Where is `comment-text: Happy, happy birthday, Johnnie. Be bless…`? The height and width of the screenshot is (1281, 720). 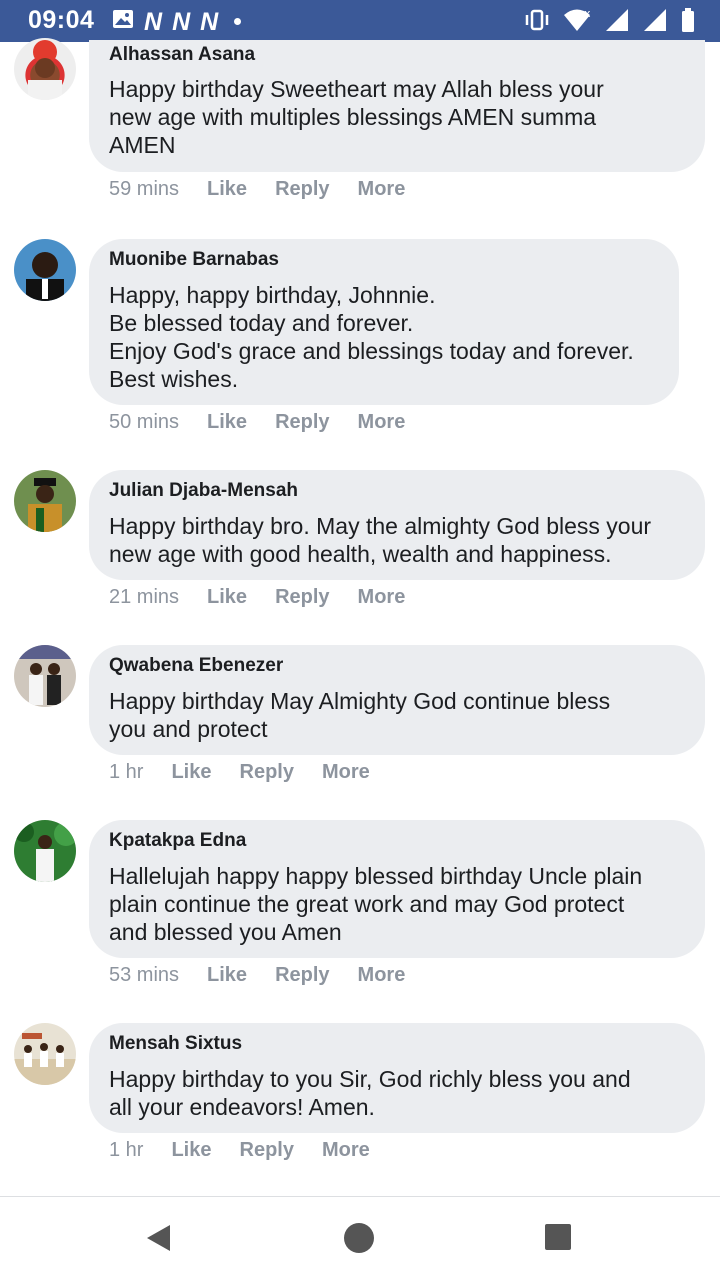
comment-text: Happy, happy birthday, Johnnie. Be bless… is located at coordinates (371, 337).